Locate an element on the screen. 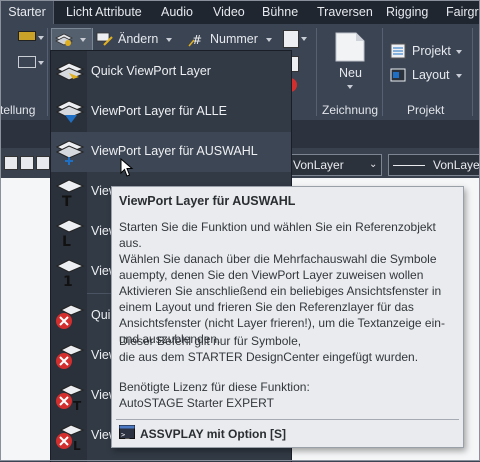 The height and width of the screenshot is (462, 480). menu-item-viewport-layer-alle: ViewPort Layer für ALLE is located at coordinates (171, 112).